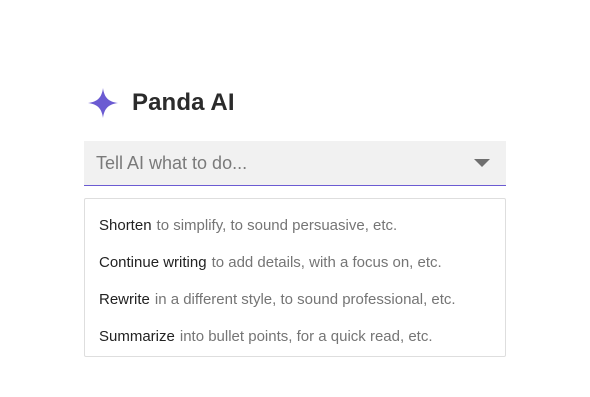 This screenshot has height=397, width=590. I want to click on prompt-field, so click(295, 163).